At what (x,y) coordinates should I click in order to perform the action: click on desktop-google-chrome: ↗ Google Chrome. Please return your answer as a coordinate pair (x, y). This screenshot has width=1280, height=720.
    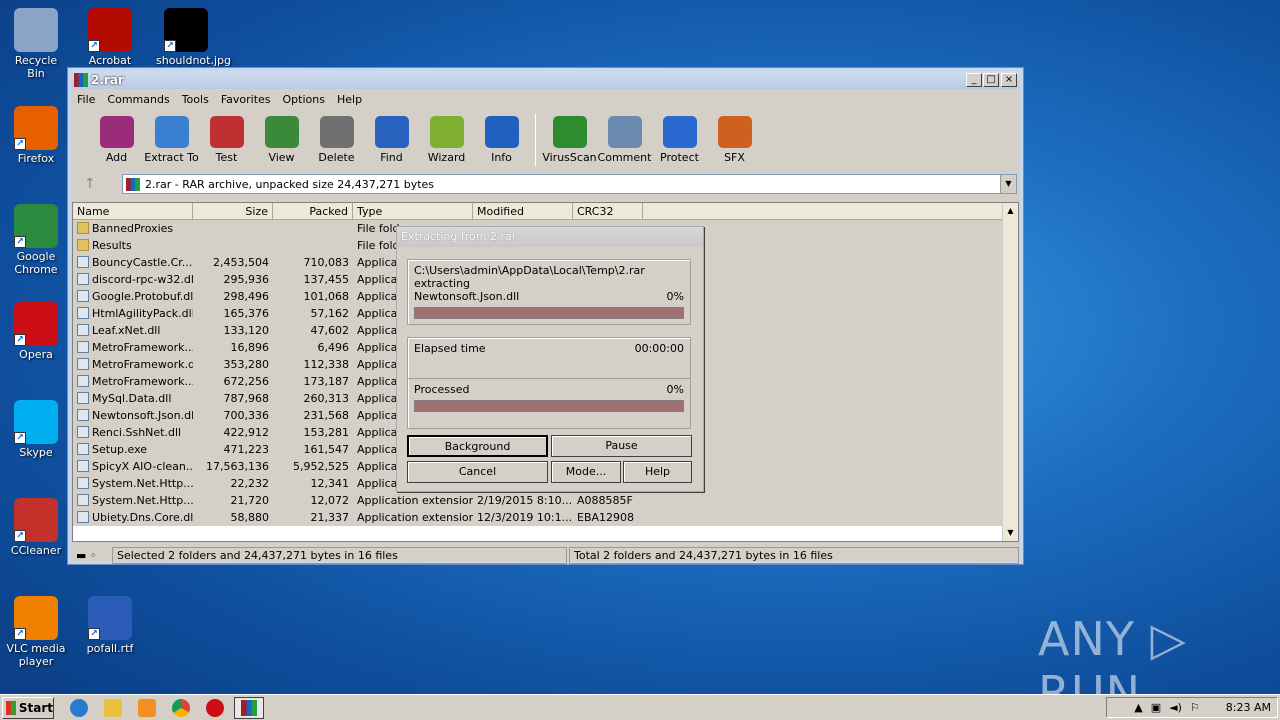
    Looking at the image, I should click on (36, 240).